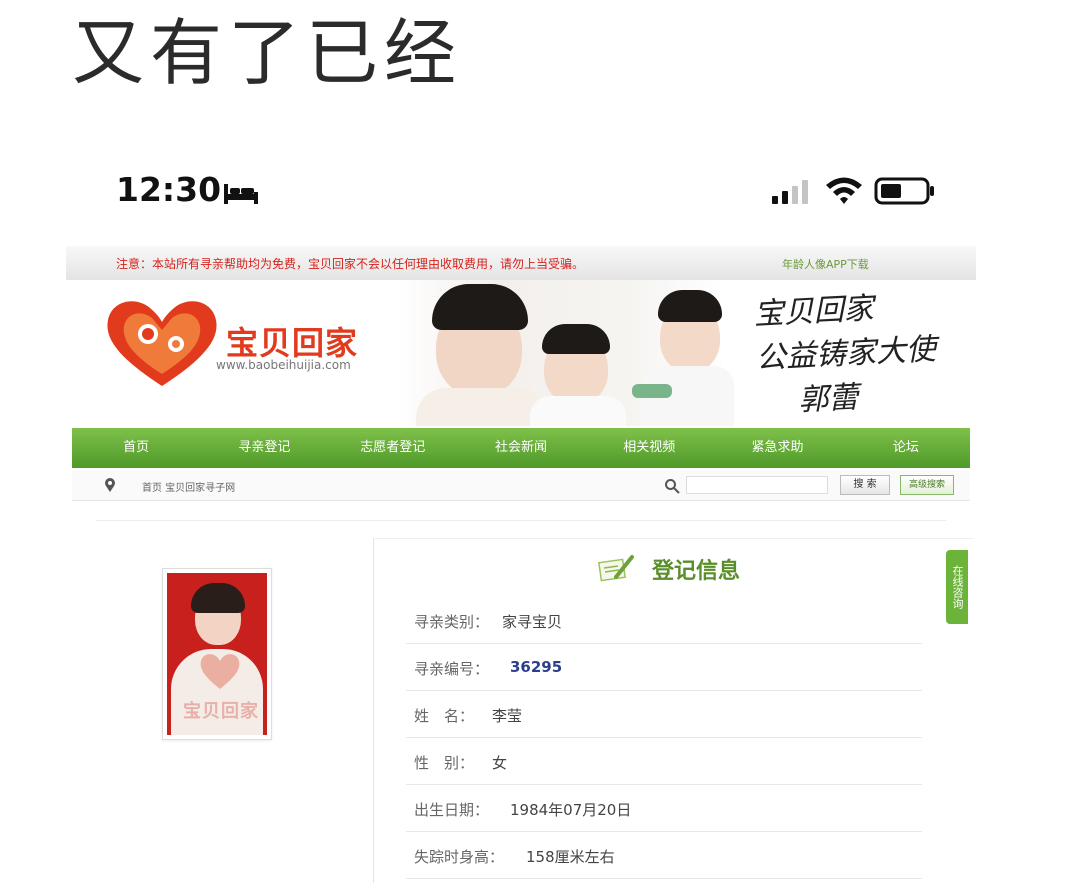 The image size is (1080, 883). I want to click on info-row-name: 姓 名： 李莹, so click(664, 714).